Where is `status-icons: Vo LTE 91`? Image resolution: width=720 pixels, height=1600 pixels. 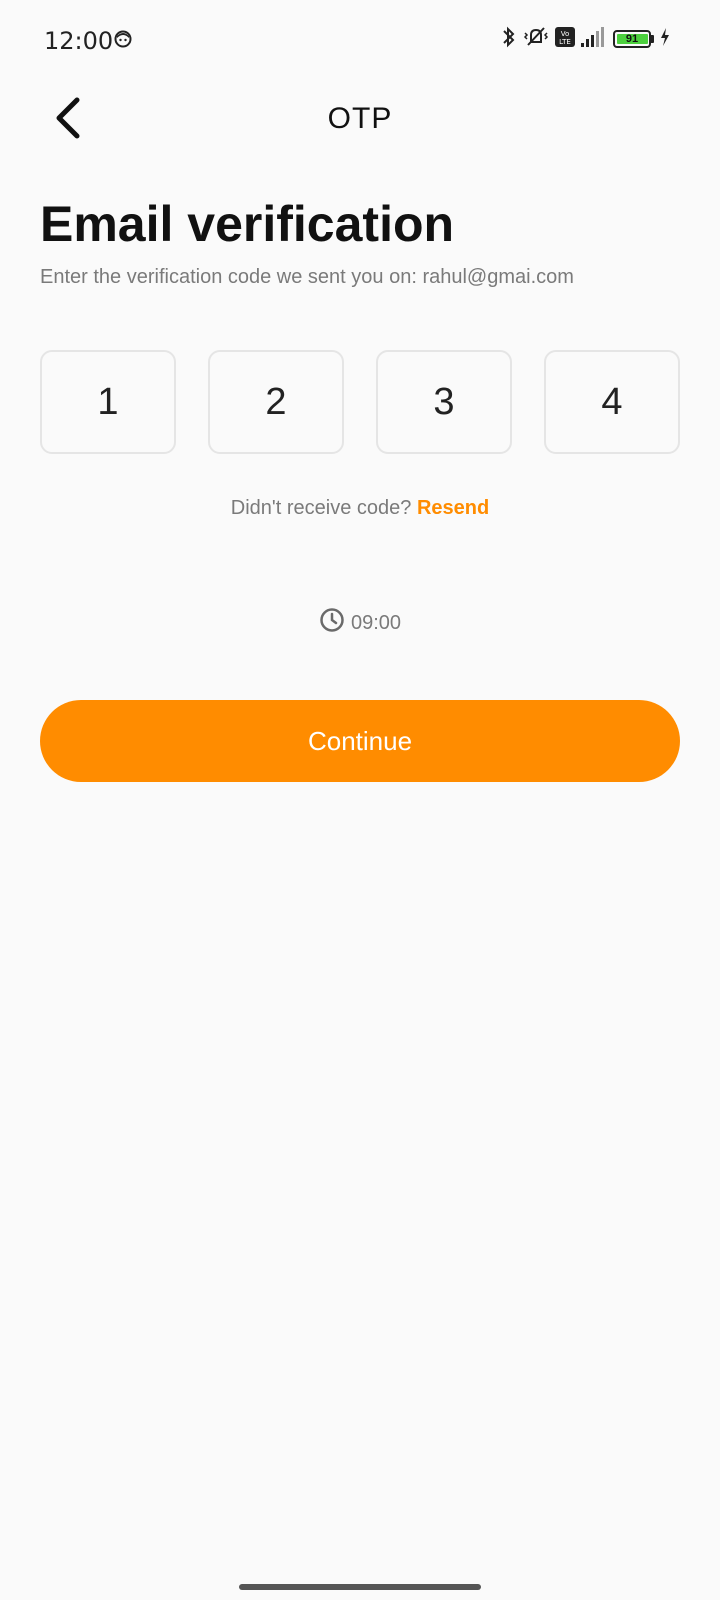 status-icons: Vo LTE 91 is located at coordinates (585, 39).